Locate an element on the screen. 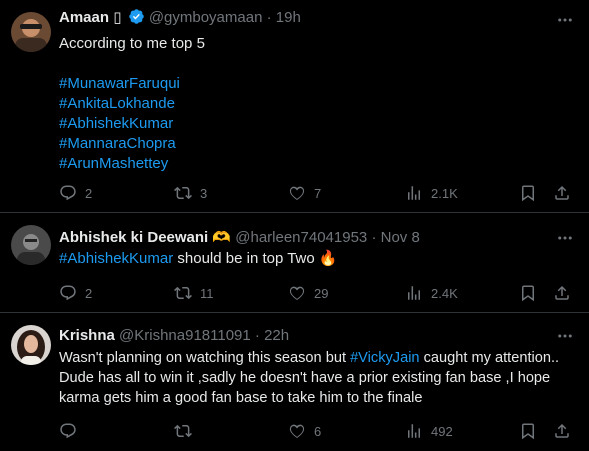 The image size is (589, 451). author-handle: @harleen74041953 is located at coordinates (301, 237).